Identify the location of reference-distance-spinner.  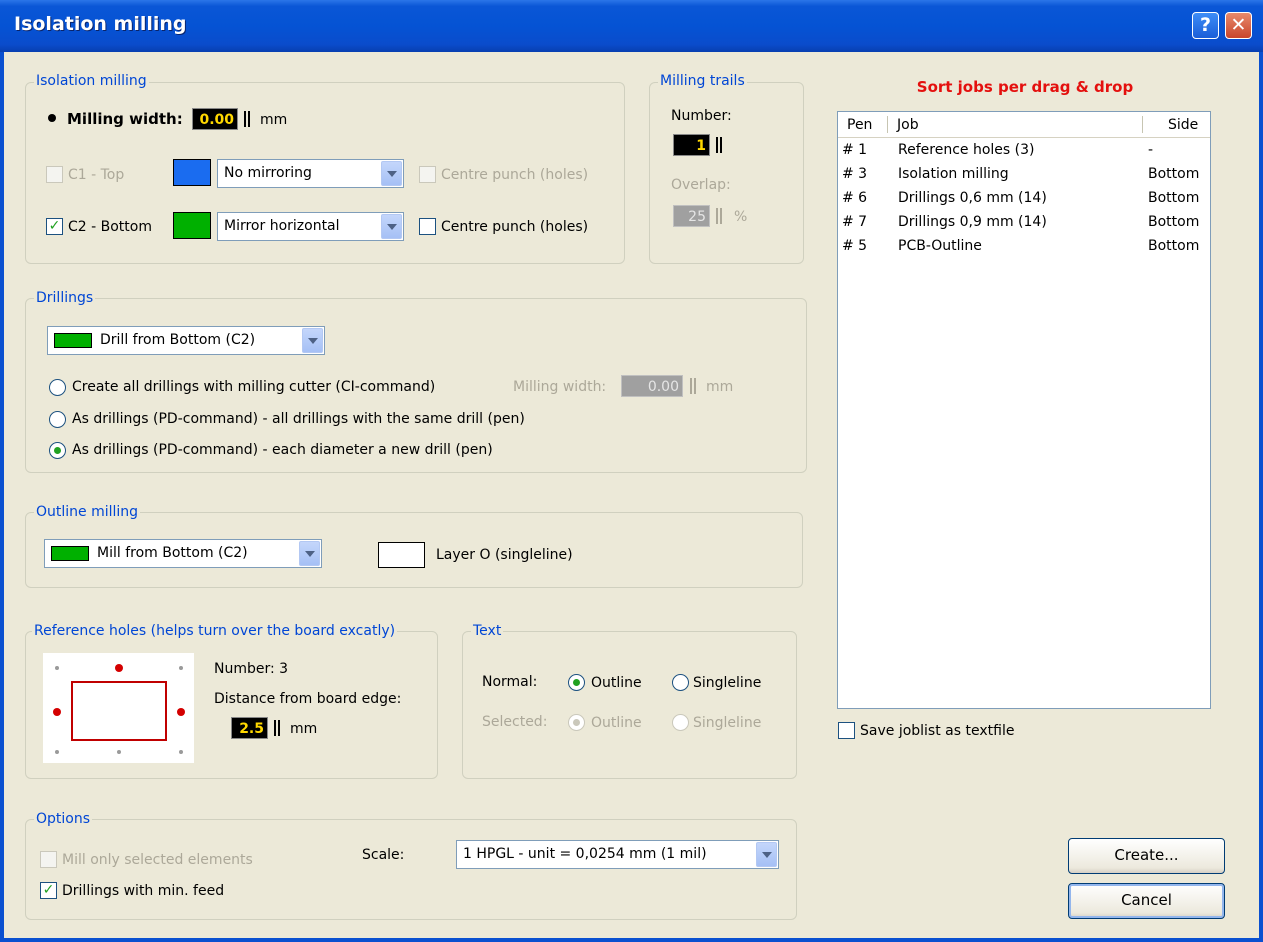
(277, 728).